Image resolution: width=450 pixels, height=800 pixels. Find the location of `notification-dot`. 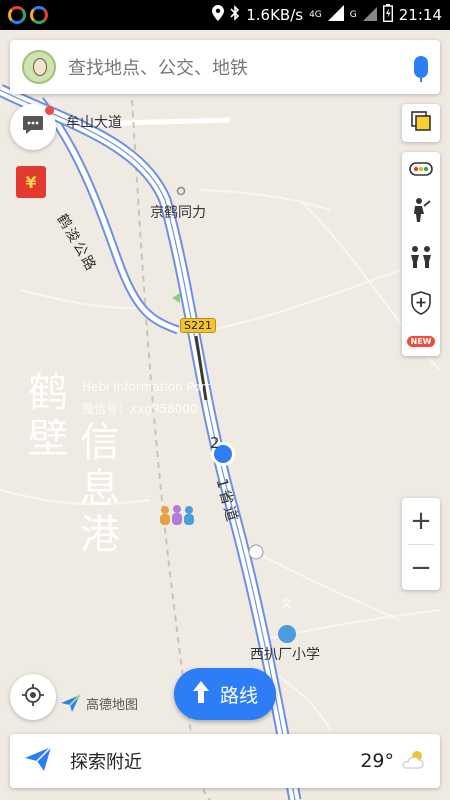

notification-dot is located at coordinates (49, 110).